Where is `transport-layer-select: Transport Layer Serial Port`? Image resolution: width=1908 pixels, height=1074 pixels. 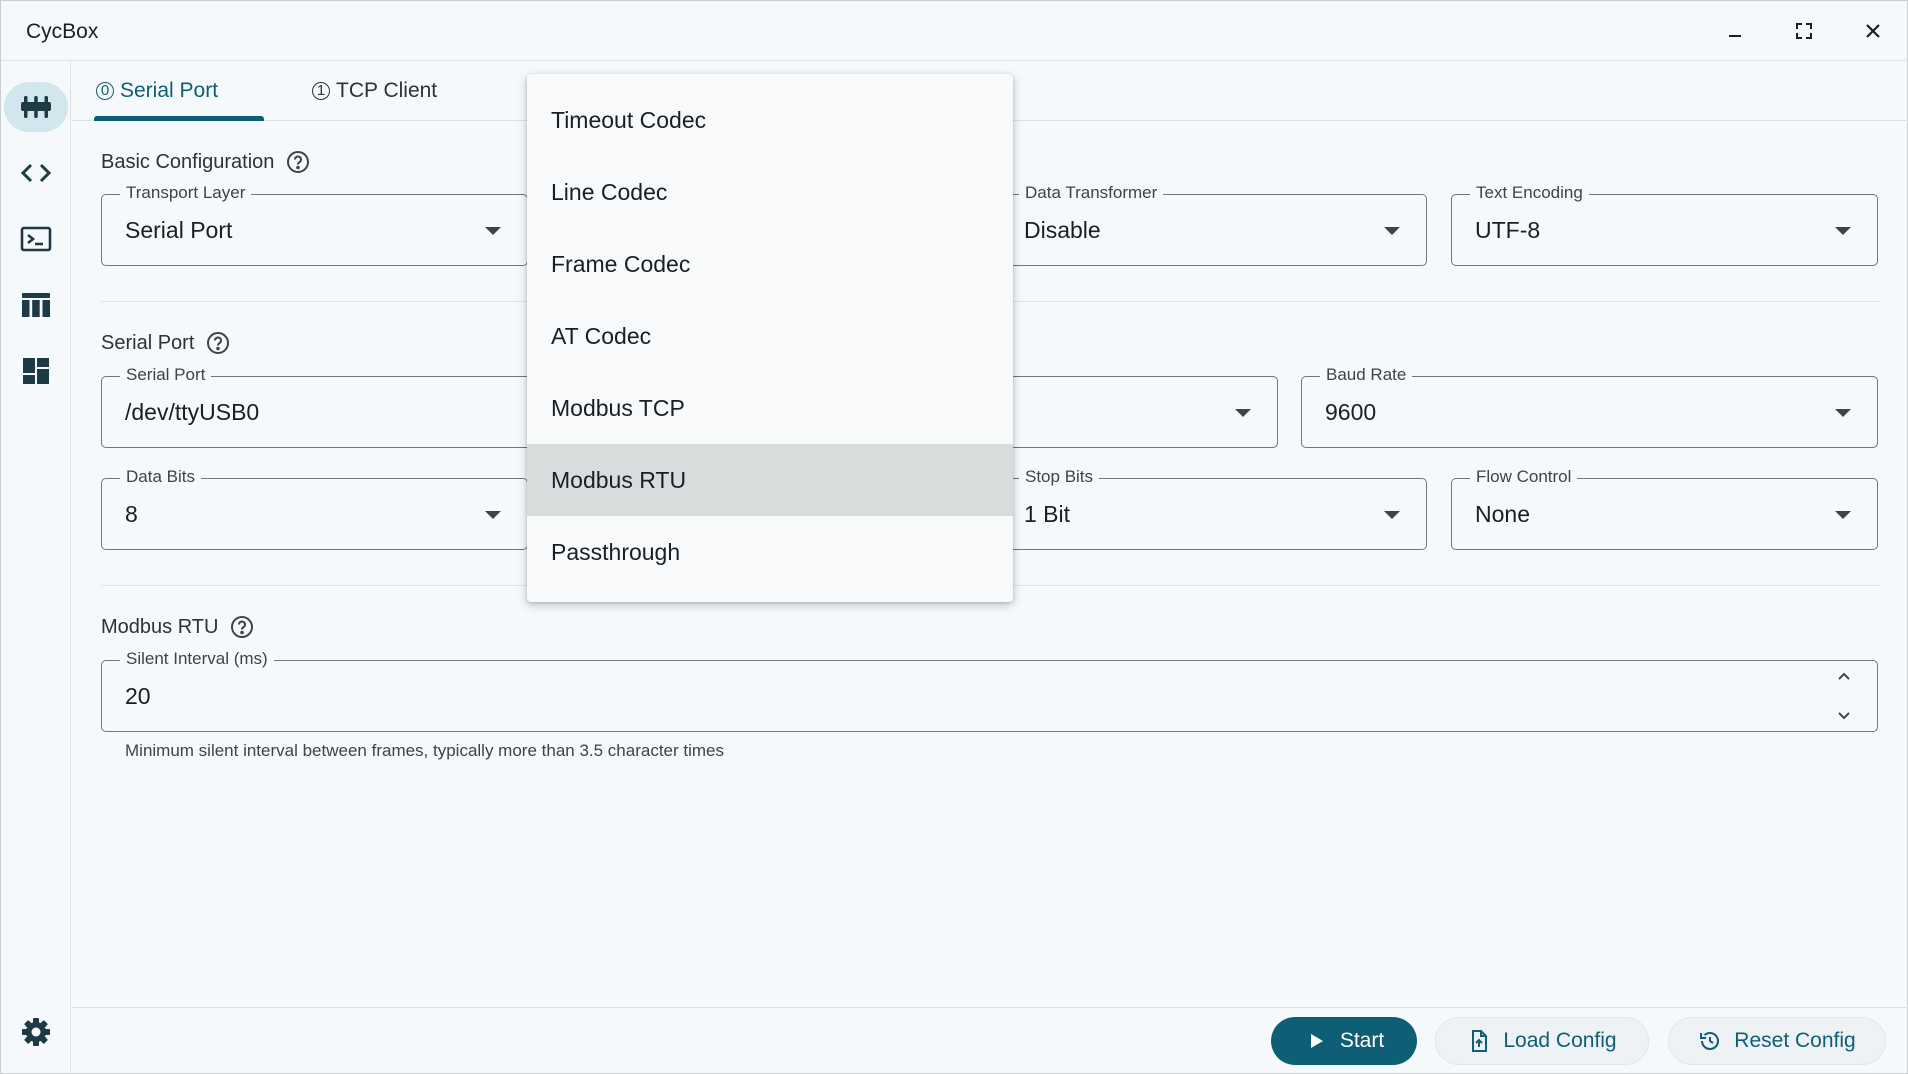
transport-layer-select: Transport Layer Serial Port is located at coordinates (314, 224).